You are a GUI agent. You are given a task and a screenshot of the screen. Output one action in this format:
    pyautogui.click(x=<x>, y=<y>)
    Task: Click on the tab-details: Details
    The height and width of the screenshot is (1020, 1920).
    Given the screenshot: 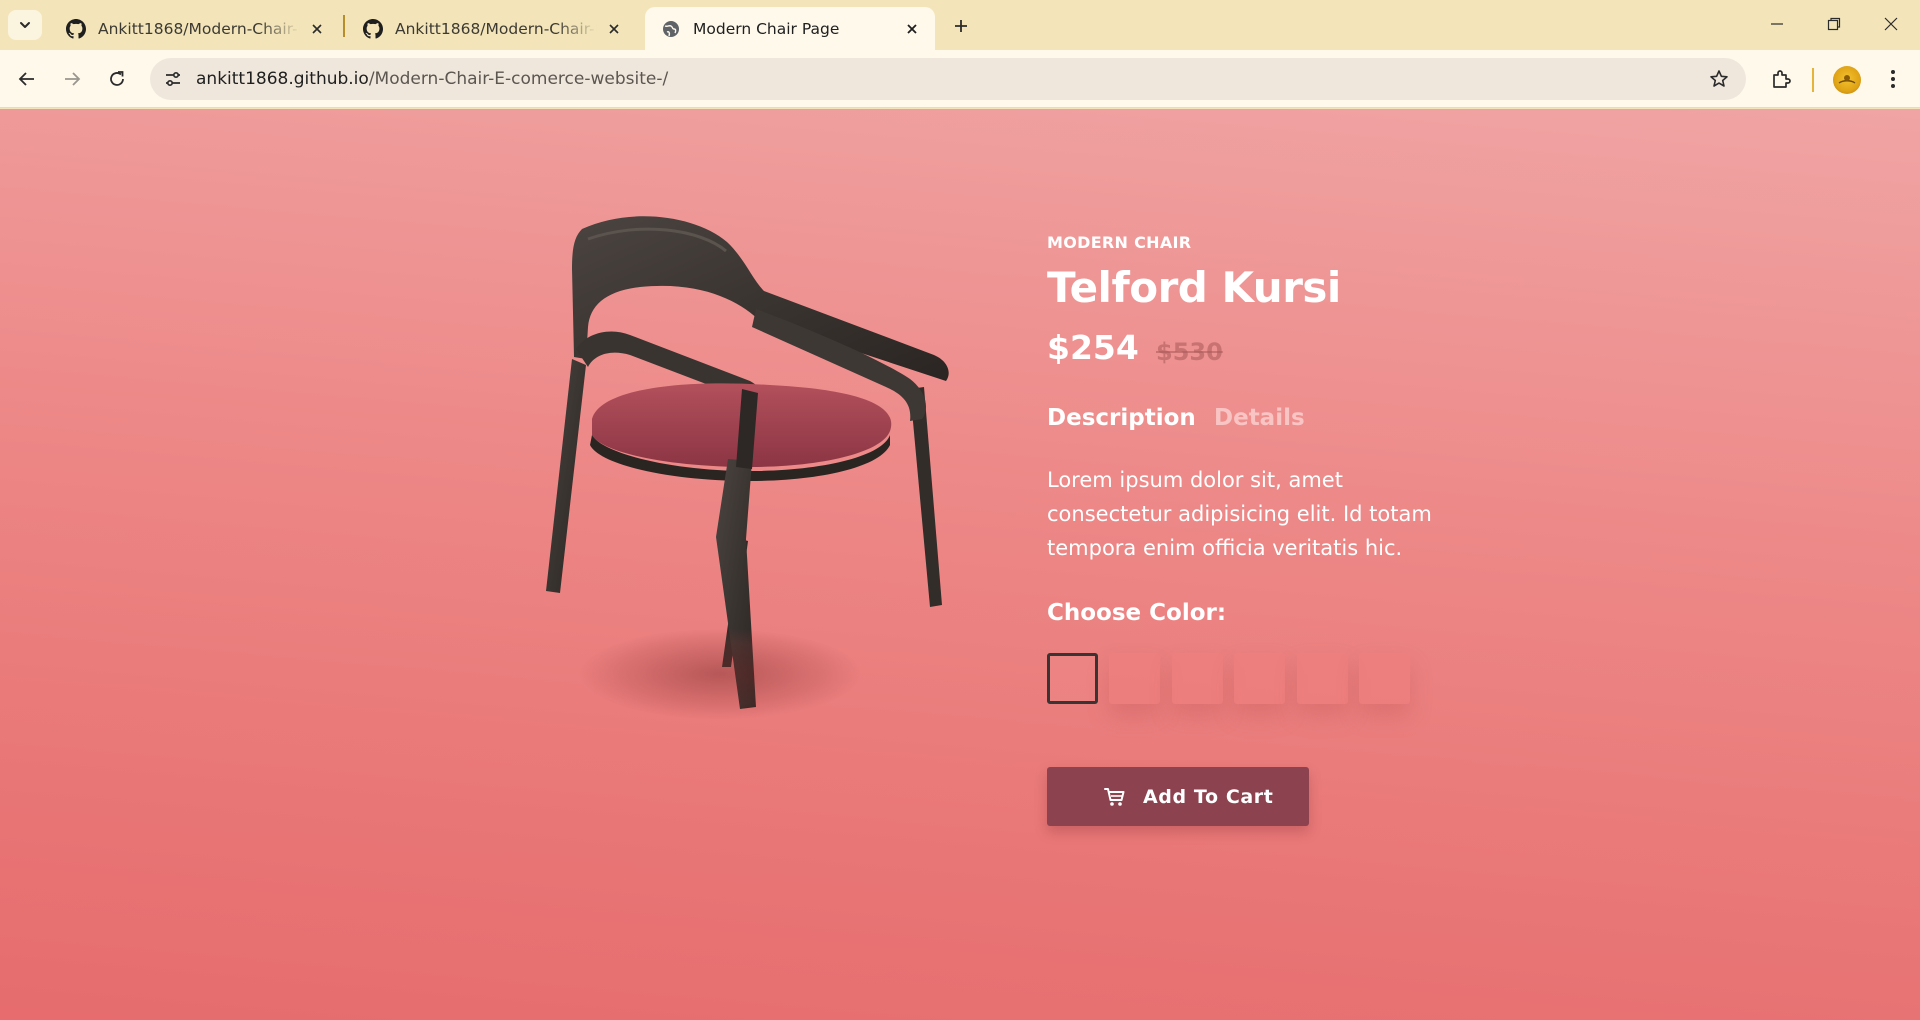 What is the action you would take?
    pyautogui.click(x=1259, y=418)
    